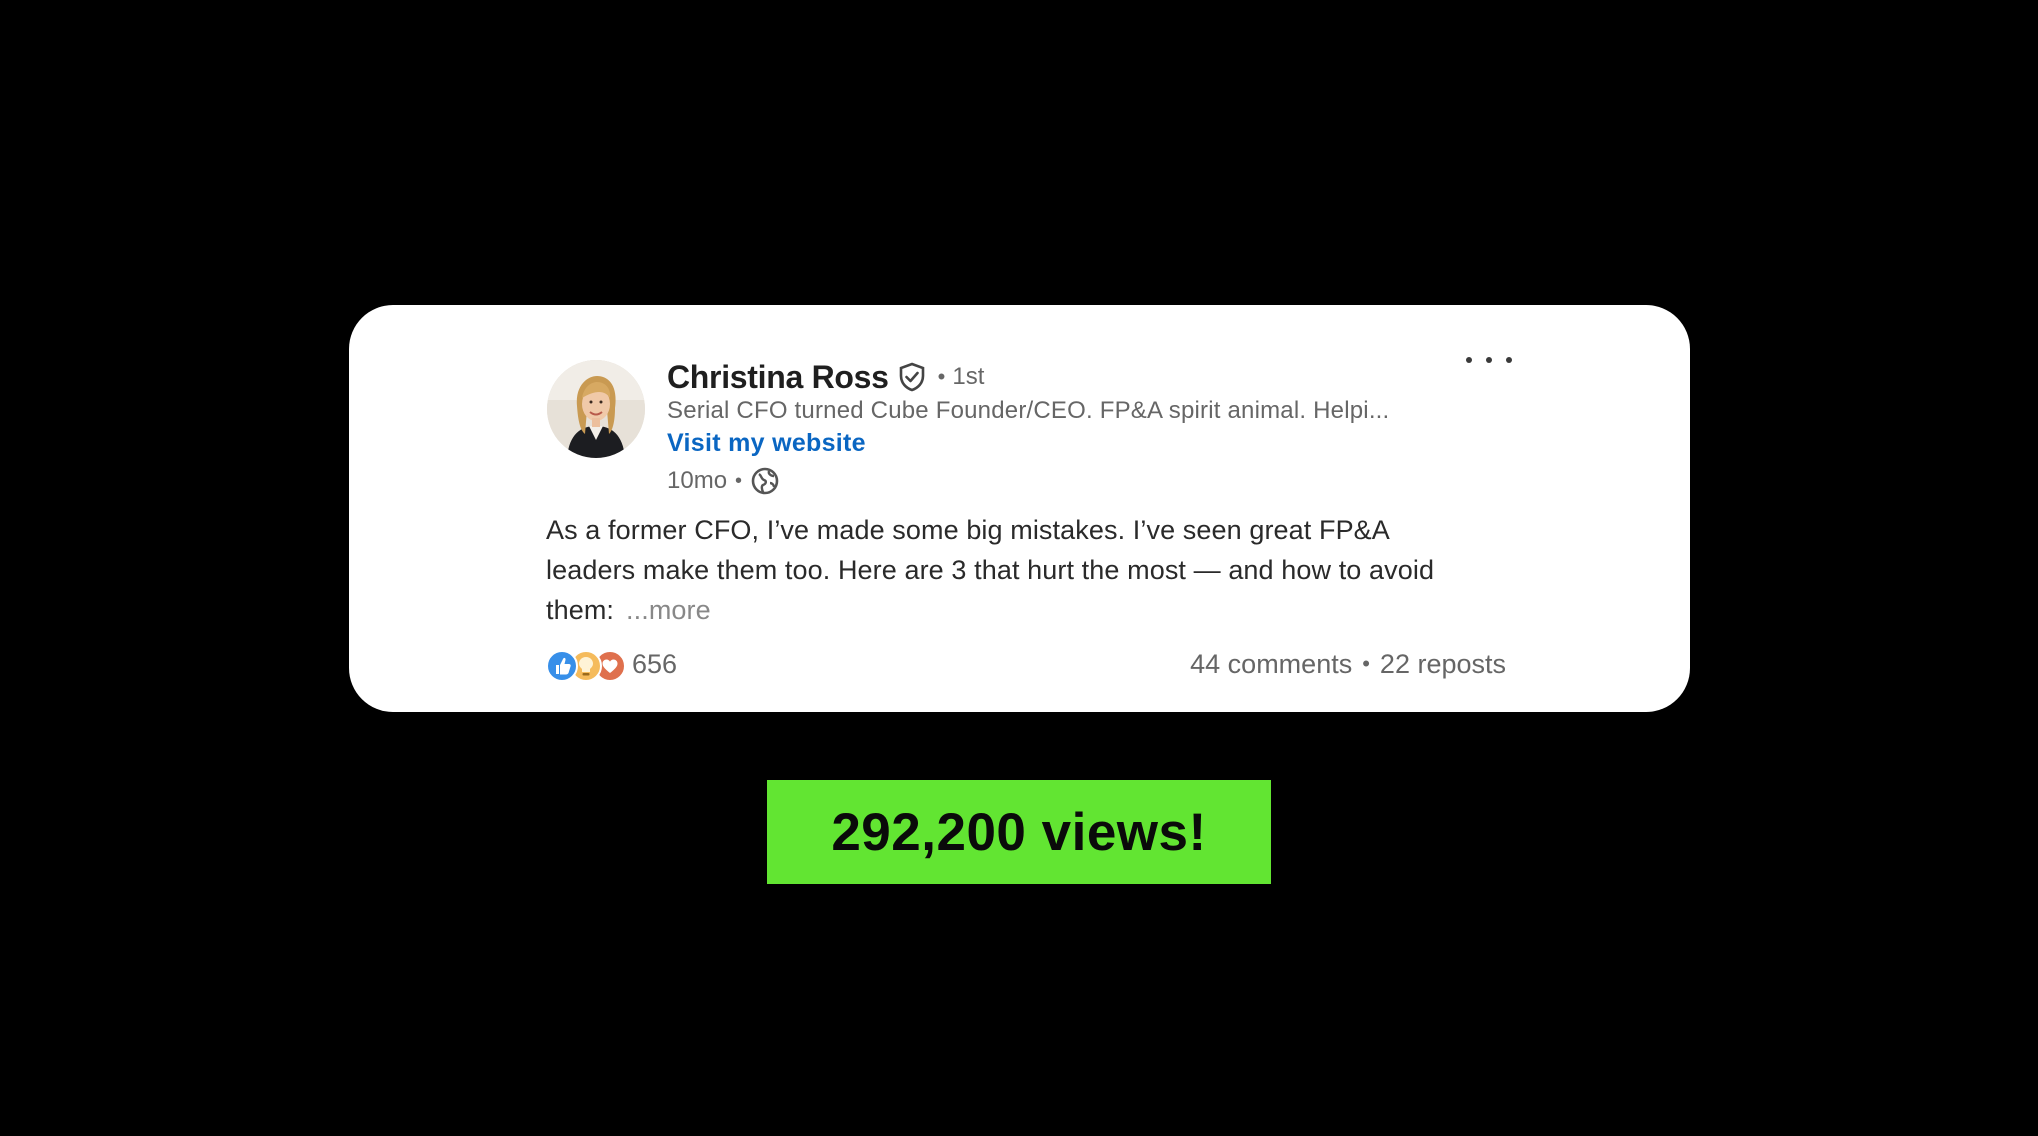 The height and width of the screenshot is (1136, 2038). Describe the element at coordinates (562, 666) in the screenshot. I see `like-icon` at that location.